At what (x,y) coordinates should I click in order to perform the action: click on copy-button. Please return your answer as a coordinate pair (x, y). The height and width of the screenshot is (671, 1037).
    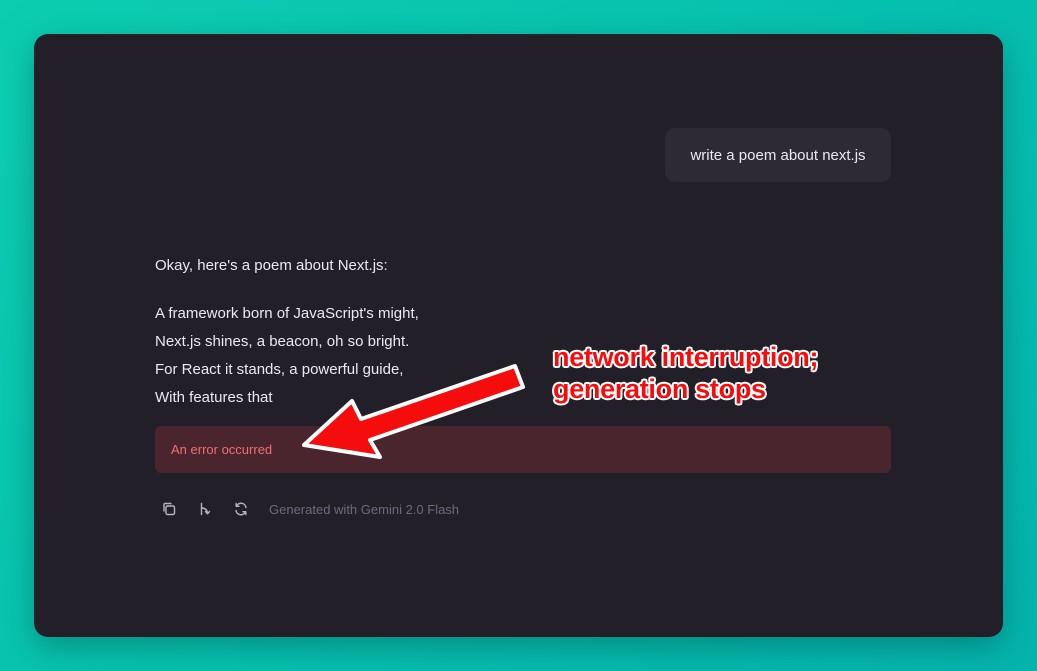
    Looking at the image, I should click on (169, 509).